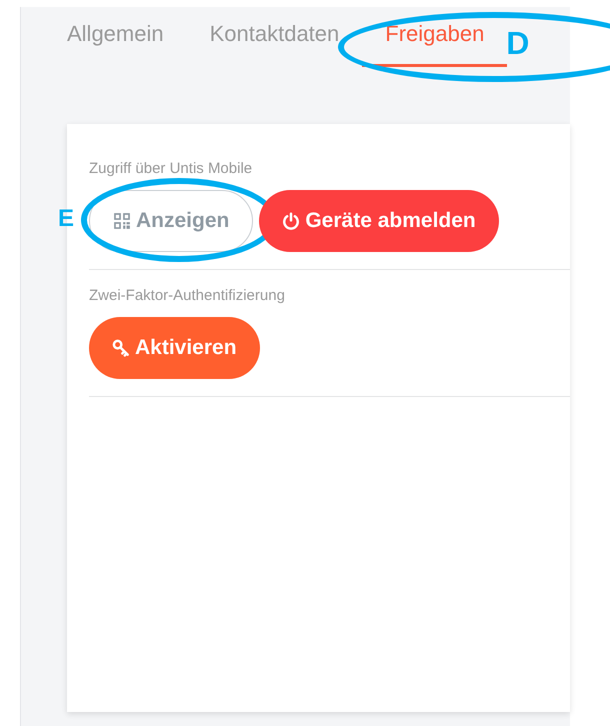 This screenshot has height=726, width=610. I want to click on logout-devices-button: Geräte abmelden, so click(379, 221).